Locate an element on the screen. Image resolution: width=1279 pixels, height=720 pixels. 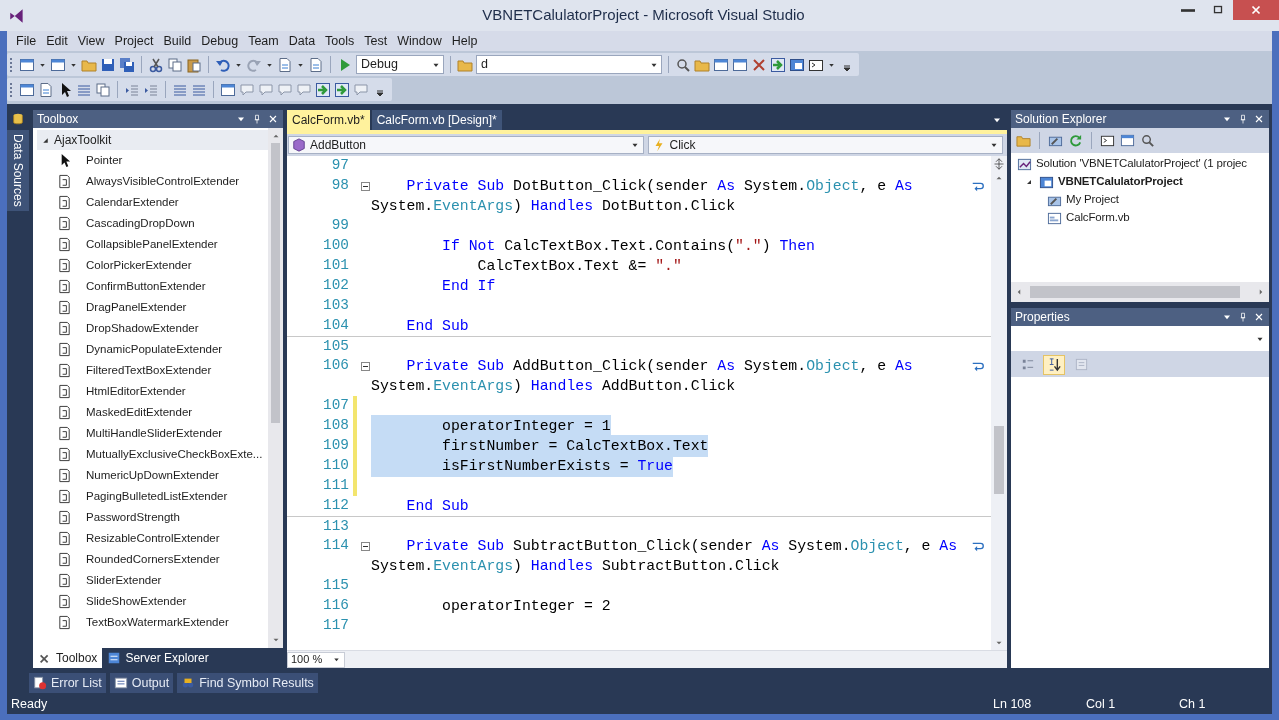
toolbox-item: SlideShowExtender is located at coordinates (152, 601).